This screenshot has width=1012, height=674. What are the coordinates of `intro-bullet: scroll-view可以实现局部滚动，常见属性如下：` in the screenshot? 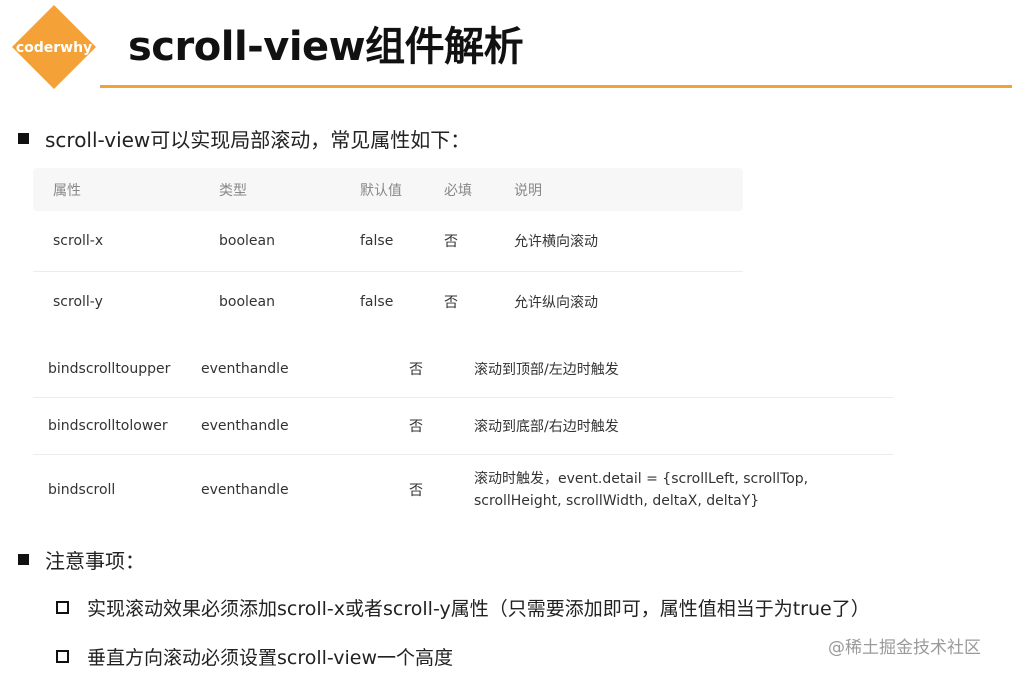 It's located at (244, 138).